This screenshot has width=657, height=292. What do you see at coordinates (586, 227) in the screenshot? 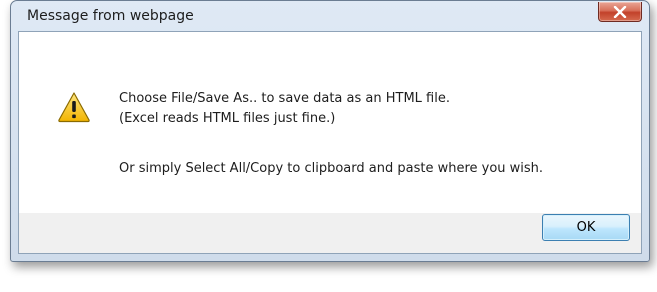
I see `ok-button: OK` at bounding box center [586, 227].